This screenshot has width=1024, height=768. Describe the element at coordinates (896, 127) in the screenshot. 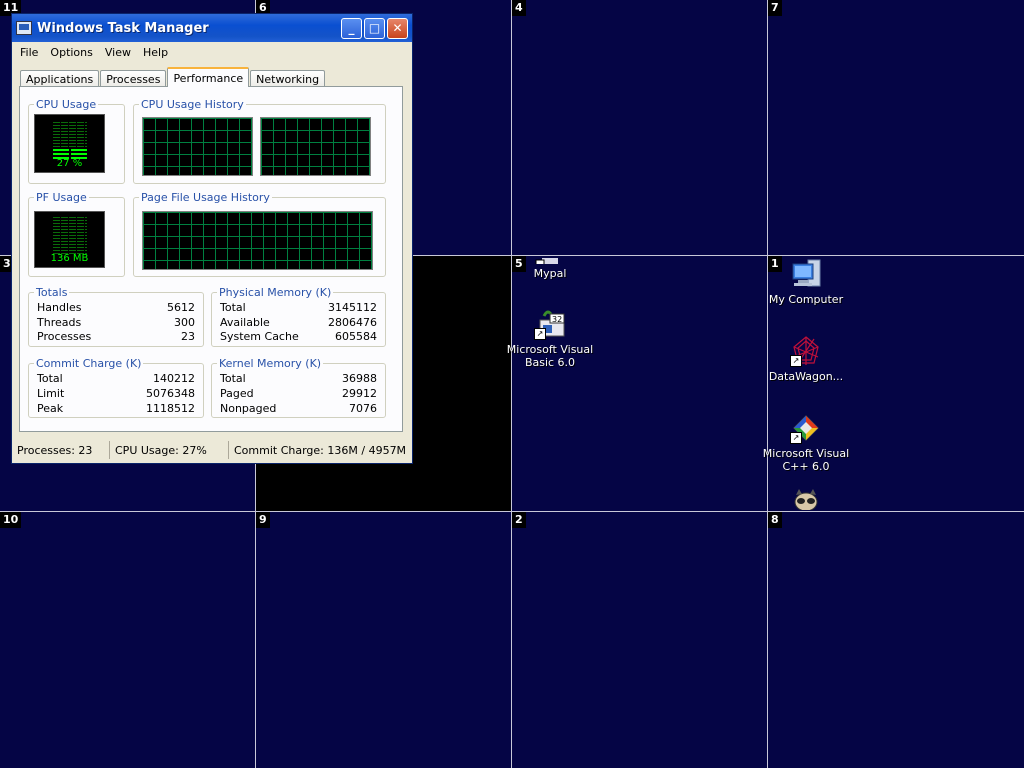

I see `desktop-cell: 7` at that location.